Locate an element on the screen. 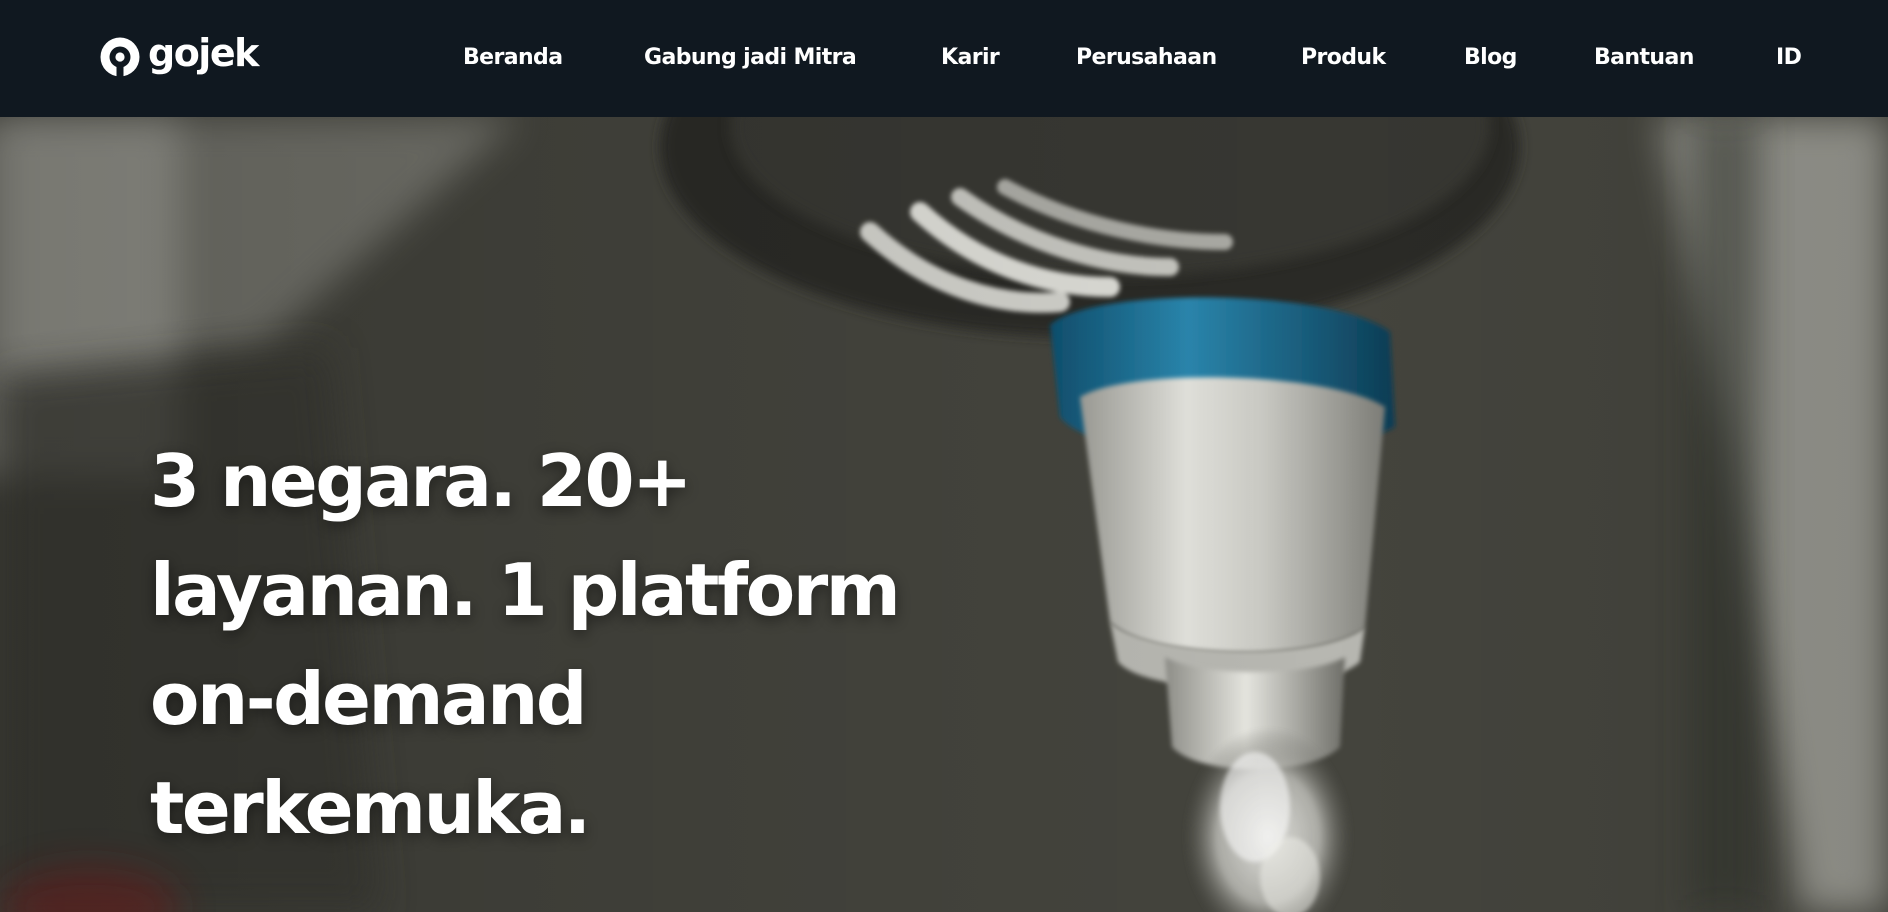  nav-item-bantuan: Bantuan is located at coordinates (1644, 58).